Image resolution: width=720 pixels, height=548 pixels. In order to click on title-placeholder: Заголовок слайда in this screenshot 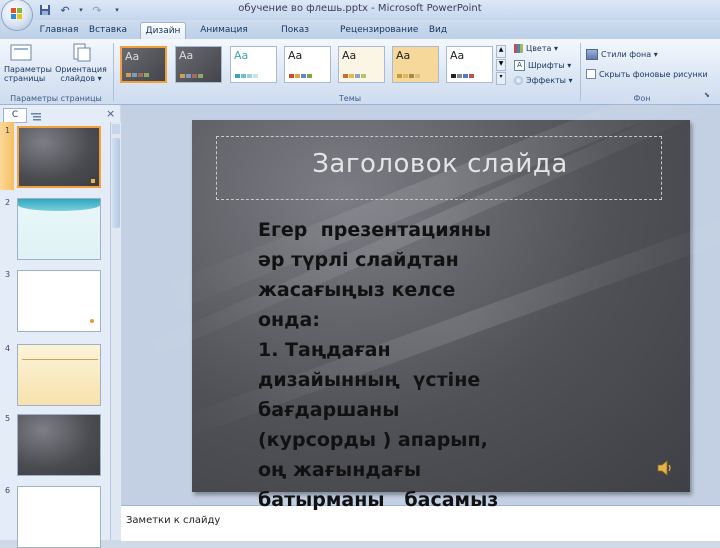, I will do `click(439, 168)`.